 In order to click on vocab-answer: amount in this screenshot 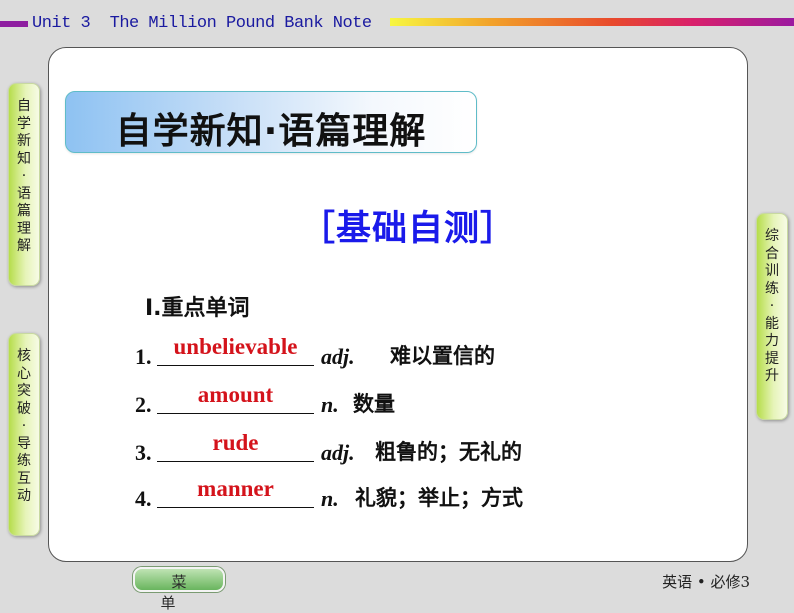, I will do `click(235, 394)`.